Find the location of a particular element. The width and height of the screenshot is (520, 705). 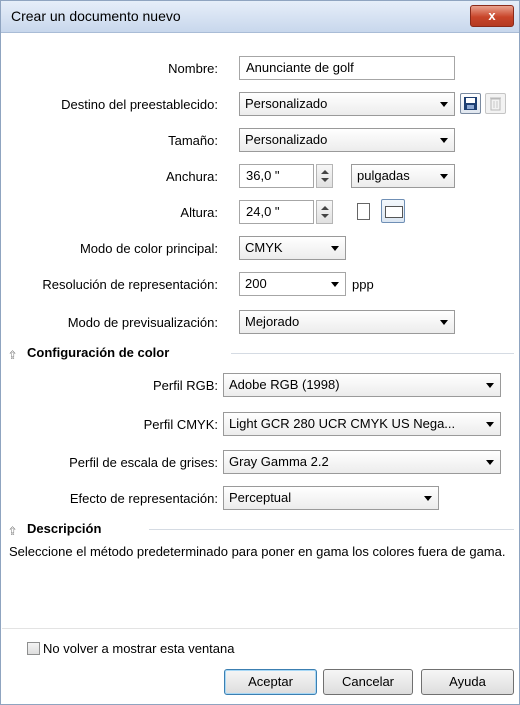

resolution-select: 200 is located at coordinates (292, 284).